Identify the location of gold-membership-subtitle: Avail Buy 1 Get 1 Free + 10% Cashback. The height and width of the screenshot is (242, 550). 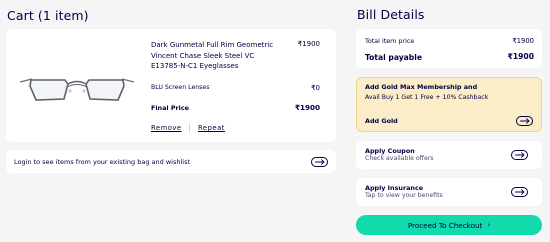
(427, 97).